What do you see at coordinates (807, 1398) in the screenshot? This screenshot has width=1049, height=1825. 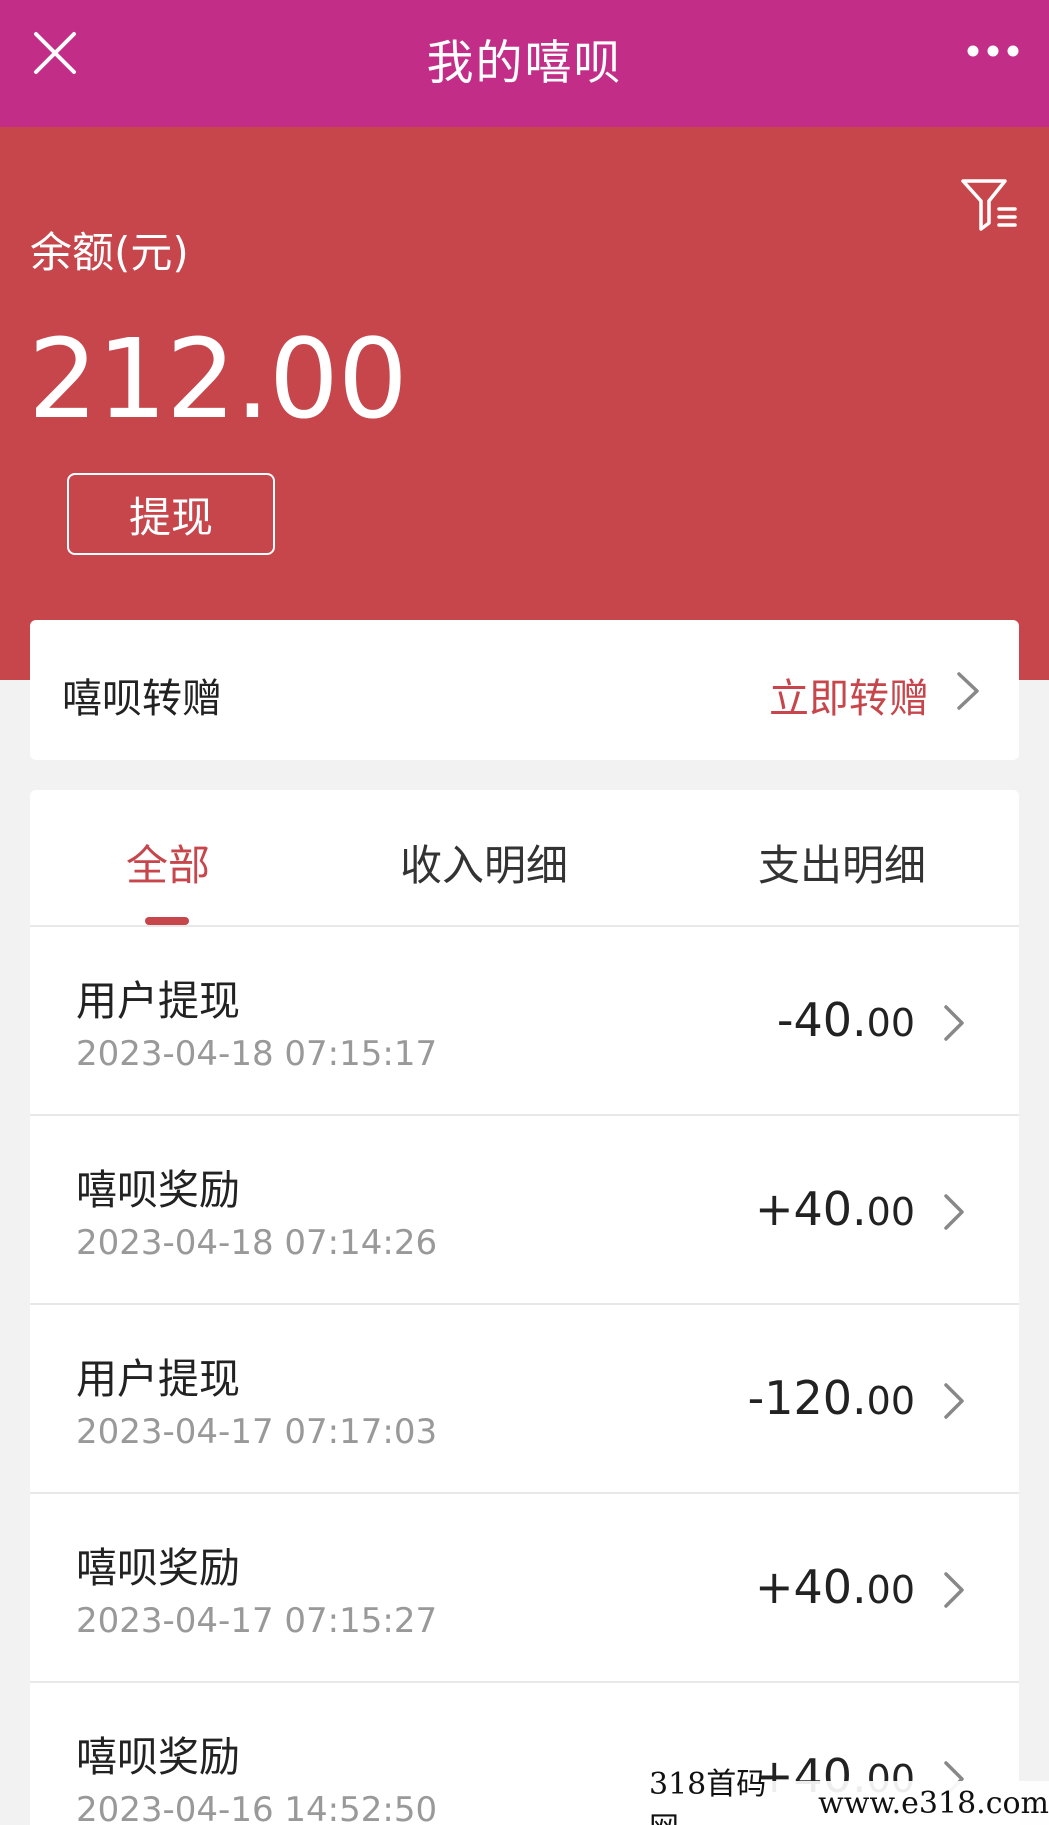 I see `amount-integer: -120.` at bounding box center [807, 1398].